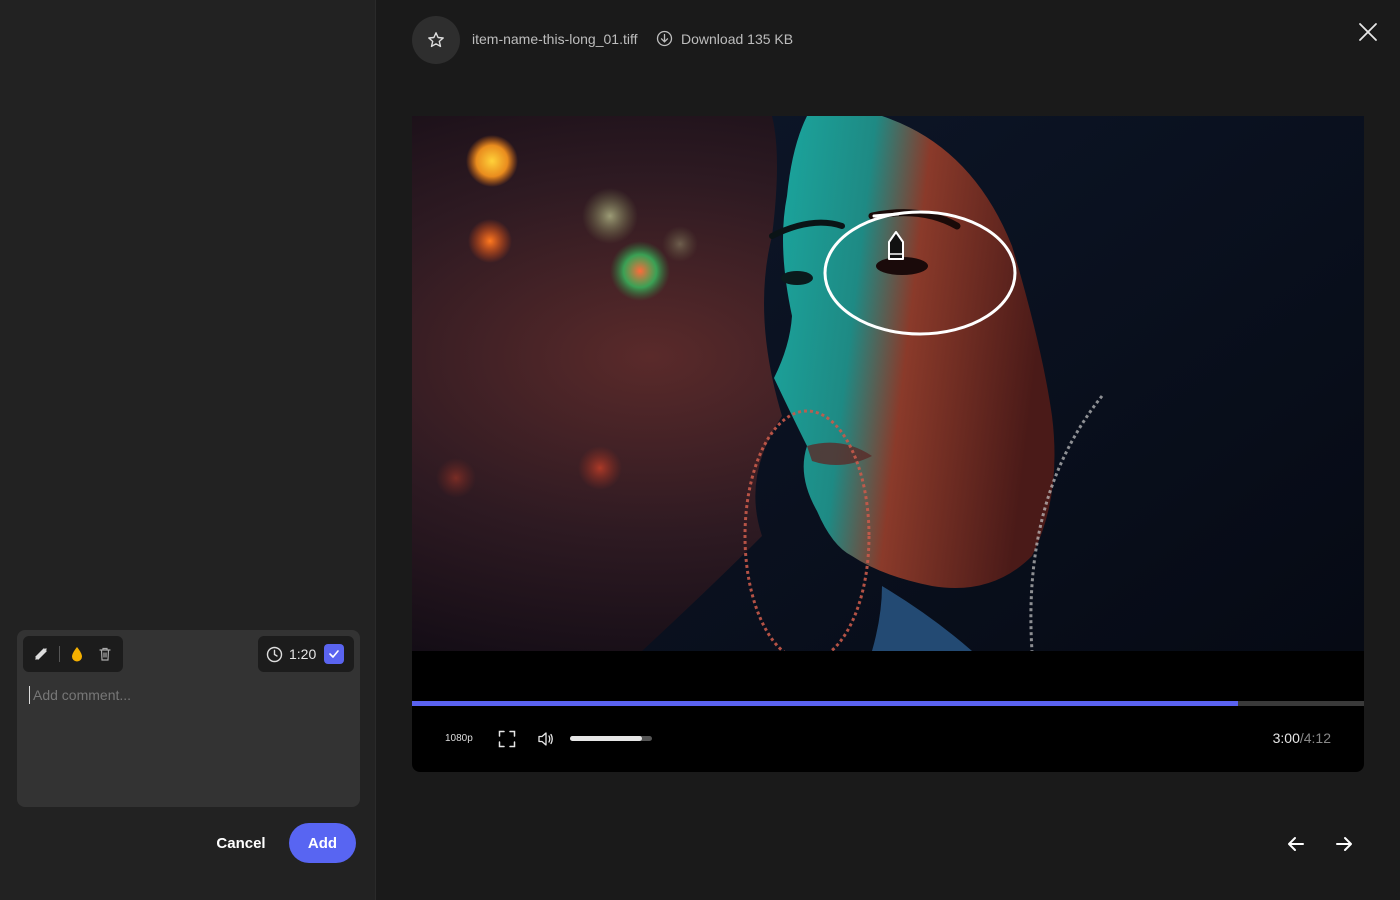 The height and width of the screenshot is (900, 1400). I want to click on total-time: /4:12, so click(1315, 738).